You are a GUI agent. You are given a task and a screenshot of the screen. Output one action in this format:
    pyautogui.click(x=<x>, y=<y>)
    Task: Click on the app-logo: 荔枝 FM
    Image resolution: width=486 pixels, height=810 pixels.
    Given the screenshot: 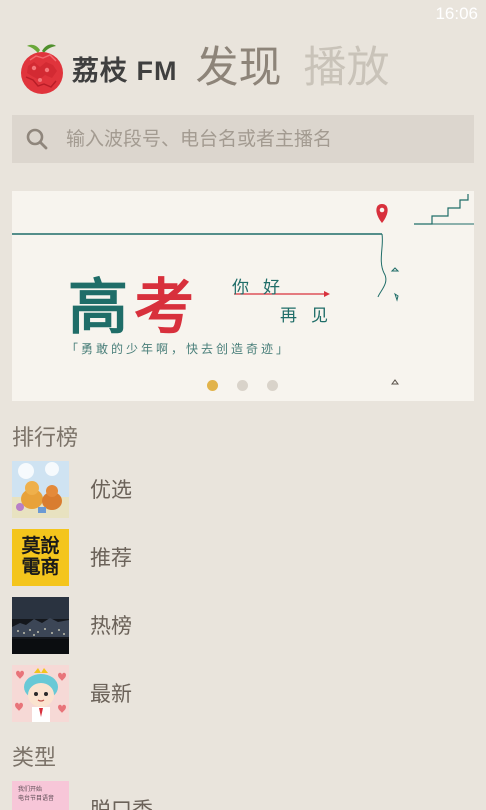 What is the action you would take?
    pyautogui.click(x=97, y=68)
    